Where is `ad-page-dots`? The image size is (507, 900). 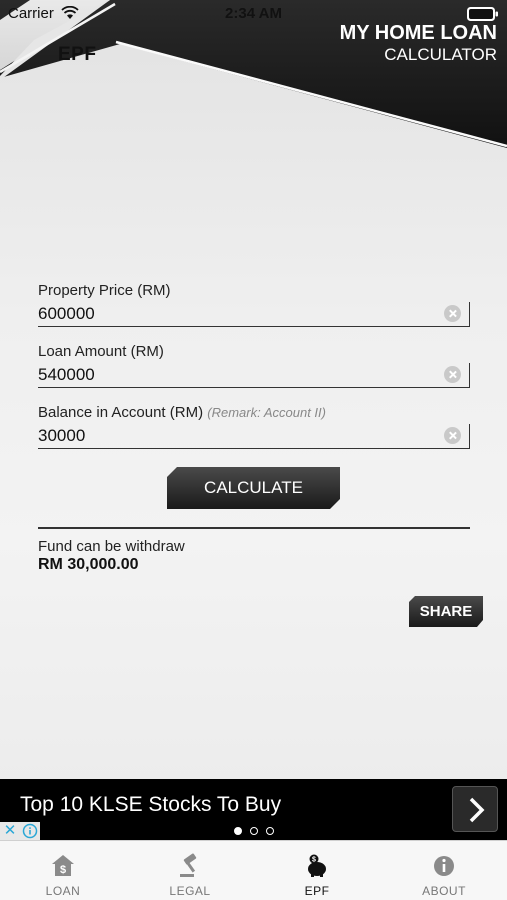
ad-page-dots is located at coordinates (253, 831).